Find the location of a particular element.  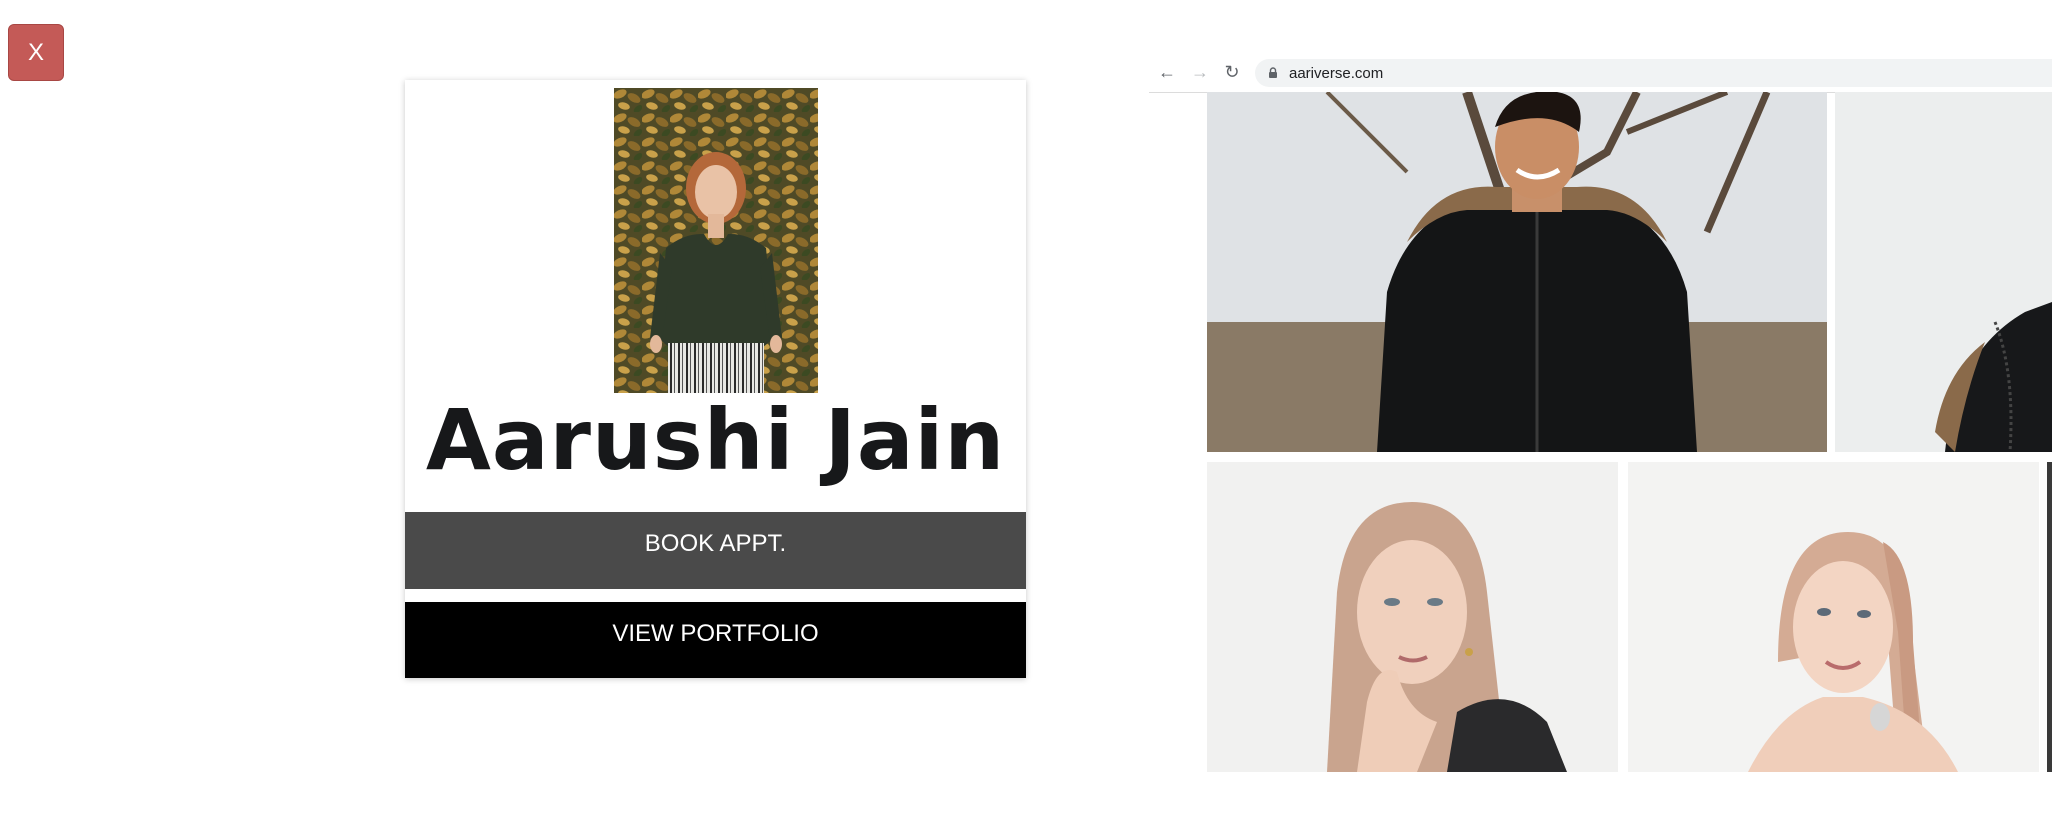

close-label: X is located at coordinates (35, 52).